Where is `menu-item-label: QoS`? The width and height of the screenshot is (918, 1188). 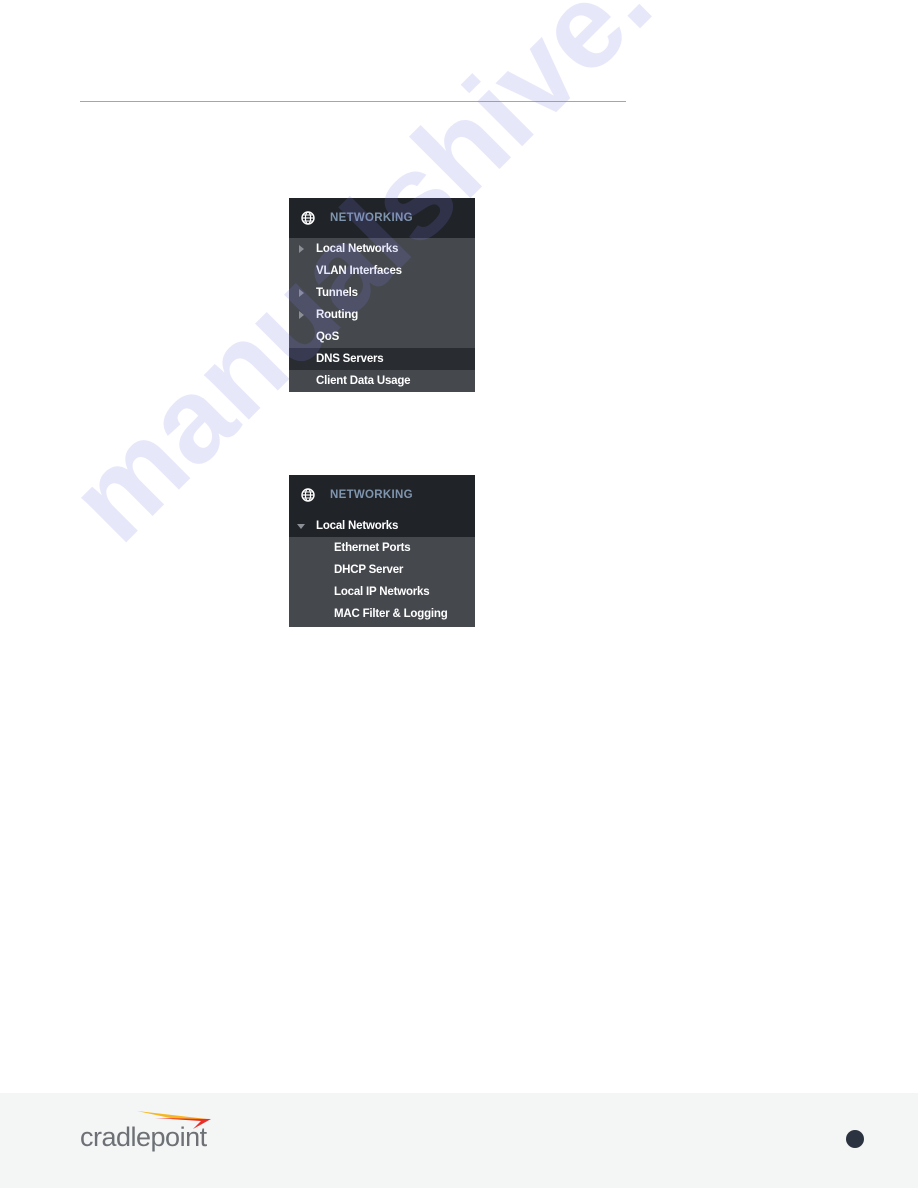 menu-item-label: QoS is located at coordinates (328, 337).